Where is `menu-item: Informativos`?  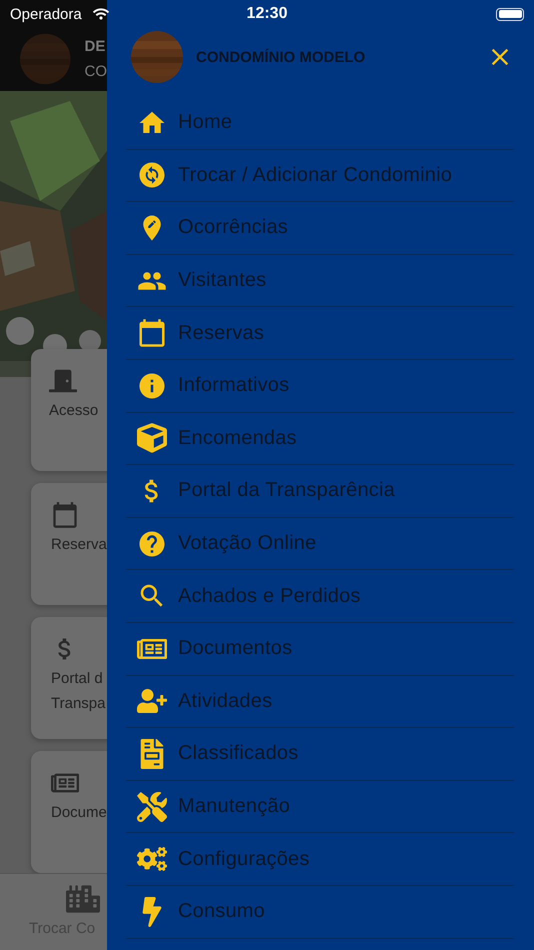 menu-item: Informativos is located at coordinates (320, 386).